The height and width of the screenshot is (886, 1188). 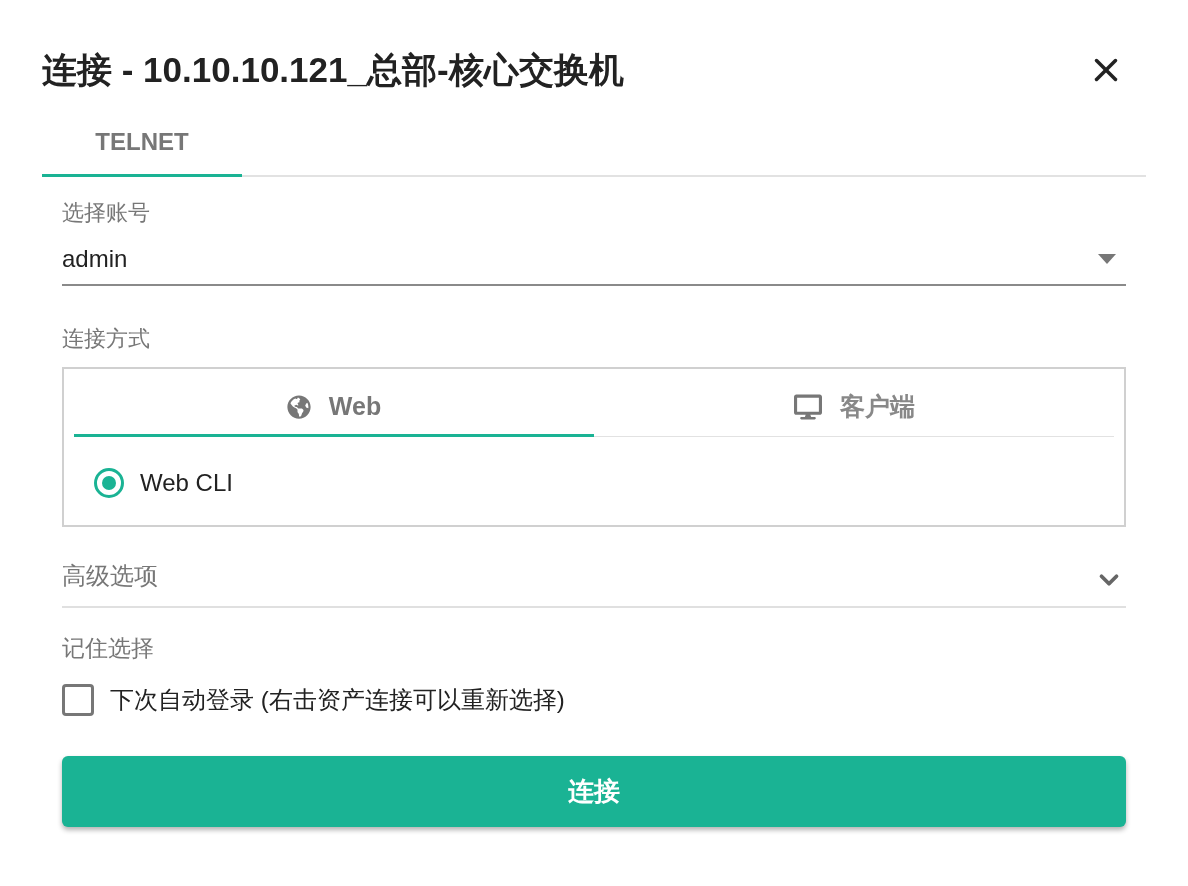 I want to click on method-tab: 客户端, so click(x=854, y=408).